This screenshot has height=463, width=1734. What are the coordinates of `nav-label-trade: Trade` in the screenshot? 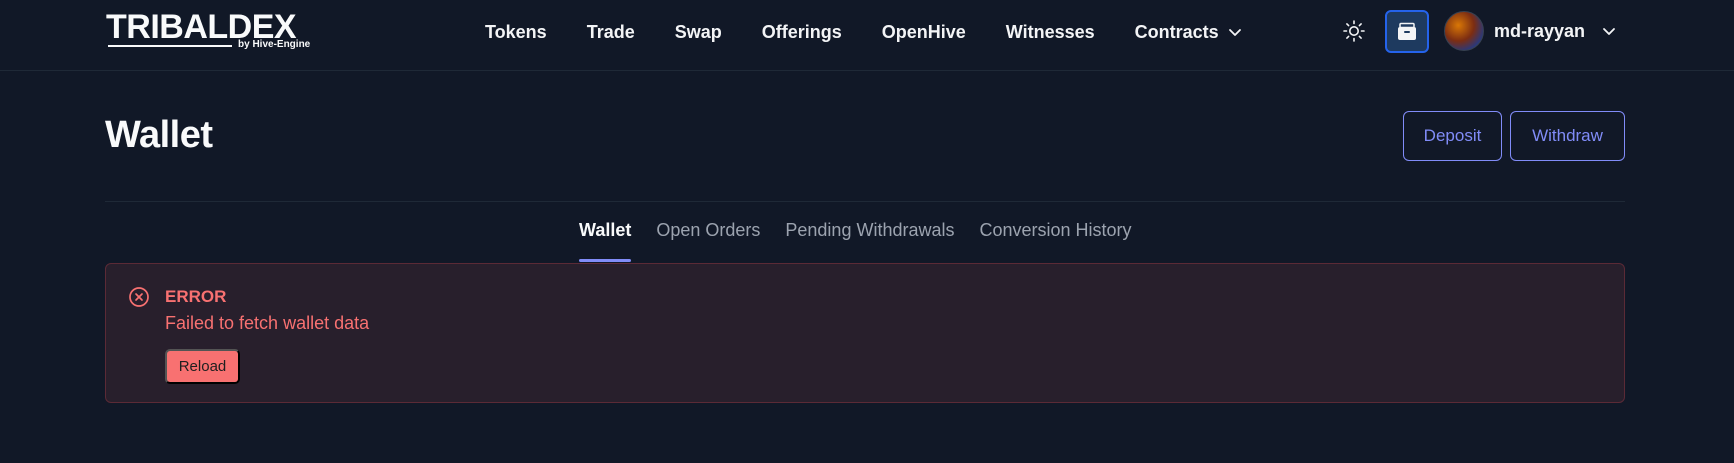 It's located at (610, 31).